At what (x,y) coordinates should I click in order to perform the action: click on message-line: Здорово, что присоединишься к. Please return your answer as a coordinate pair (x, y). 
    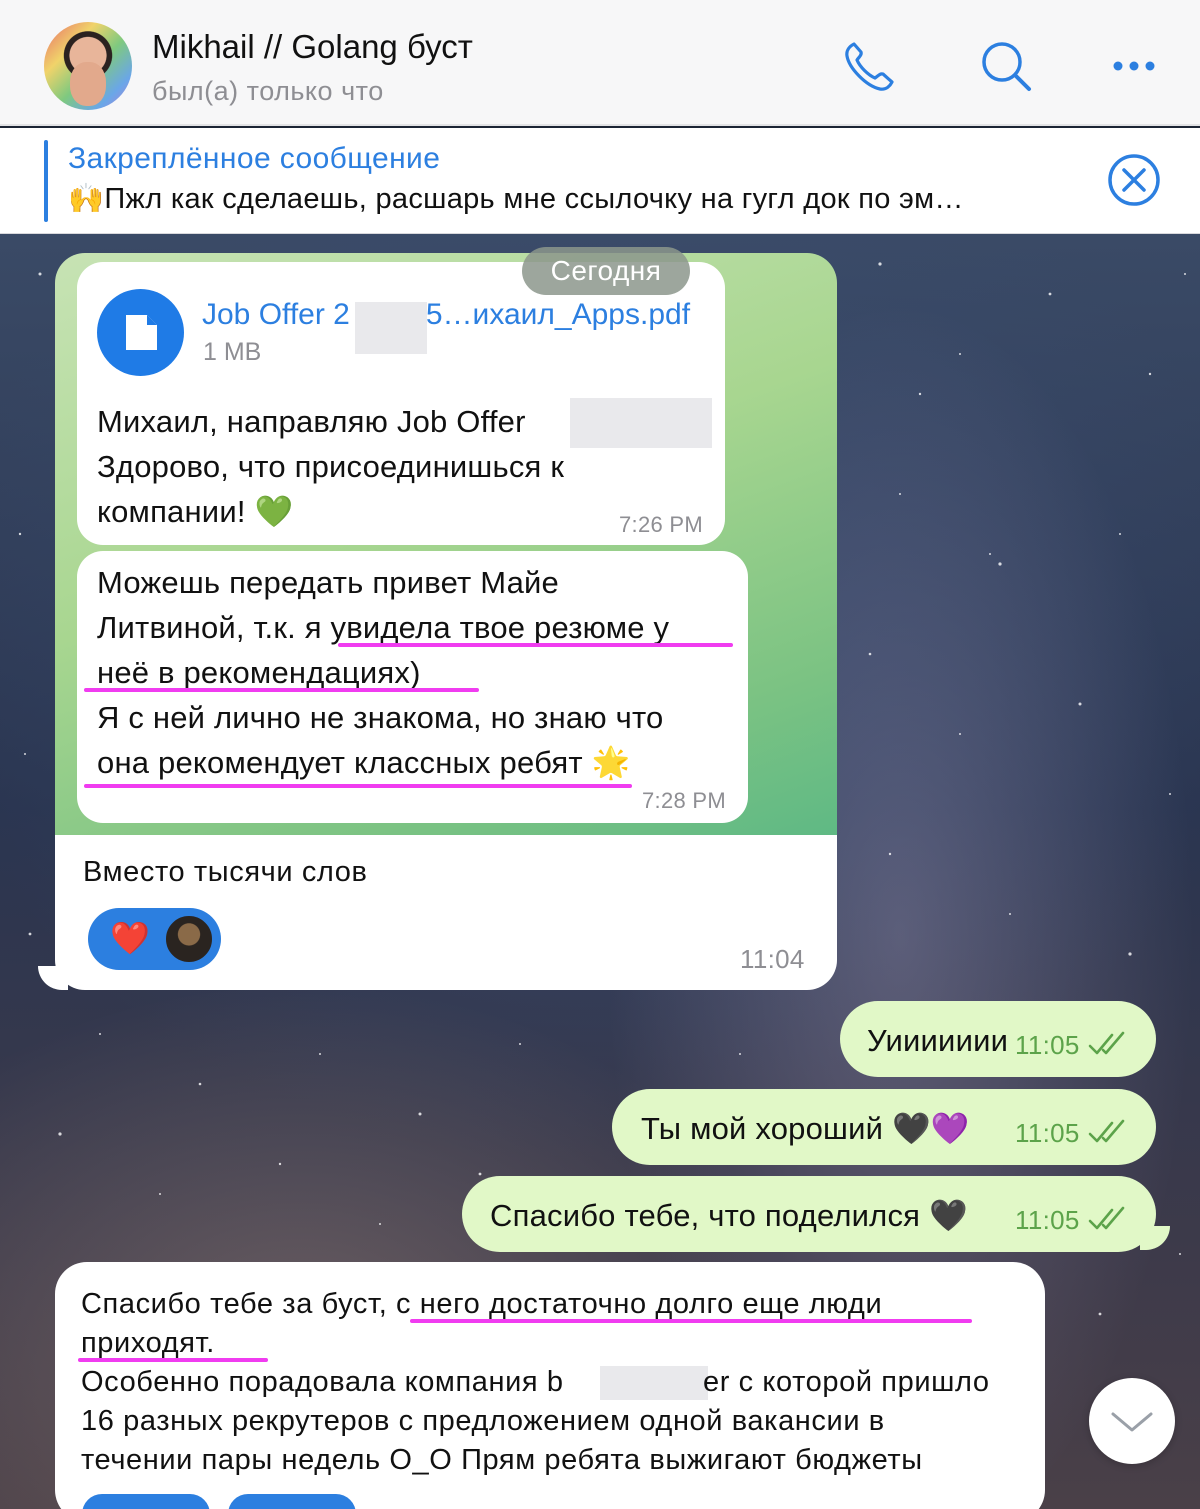
    Looking at the image, I should click on (331, 466).